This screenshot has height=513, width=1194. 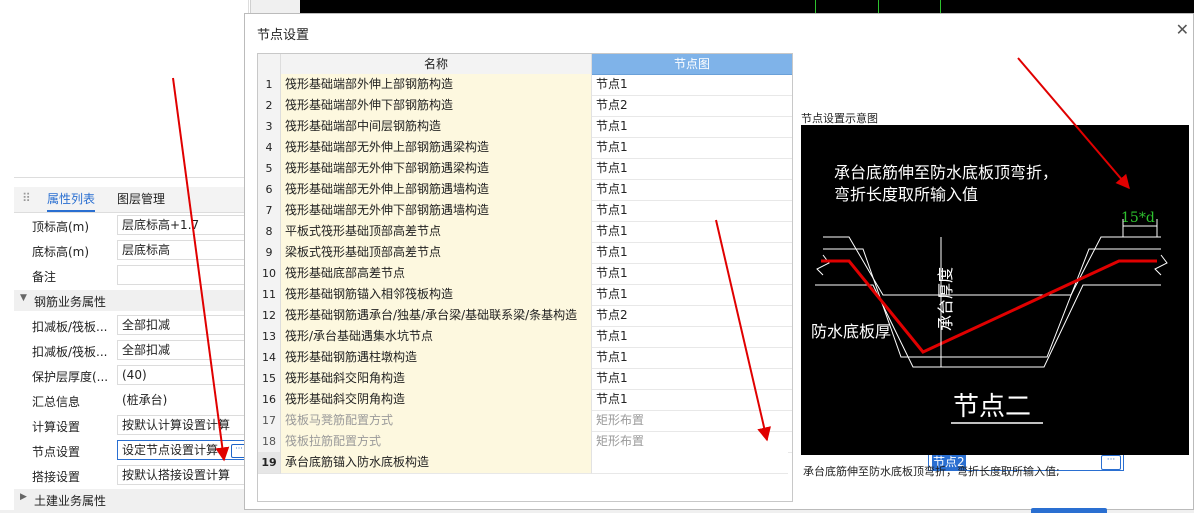 What do you see at coordinates (525, 316) in the screenshot?
I see `table-row: 12 筏形基础钢筋遇承台/独基/承台梁/基础联系梁/条基构造 节点2` at bounding box center [525, 316].